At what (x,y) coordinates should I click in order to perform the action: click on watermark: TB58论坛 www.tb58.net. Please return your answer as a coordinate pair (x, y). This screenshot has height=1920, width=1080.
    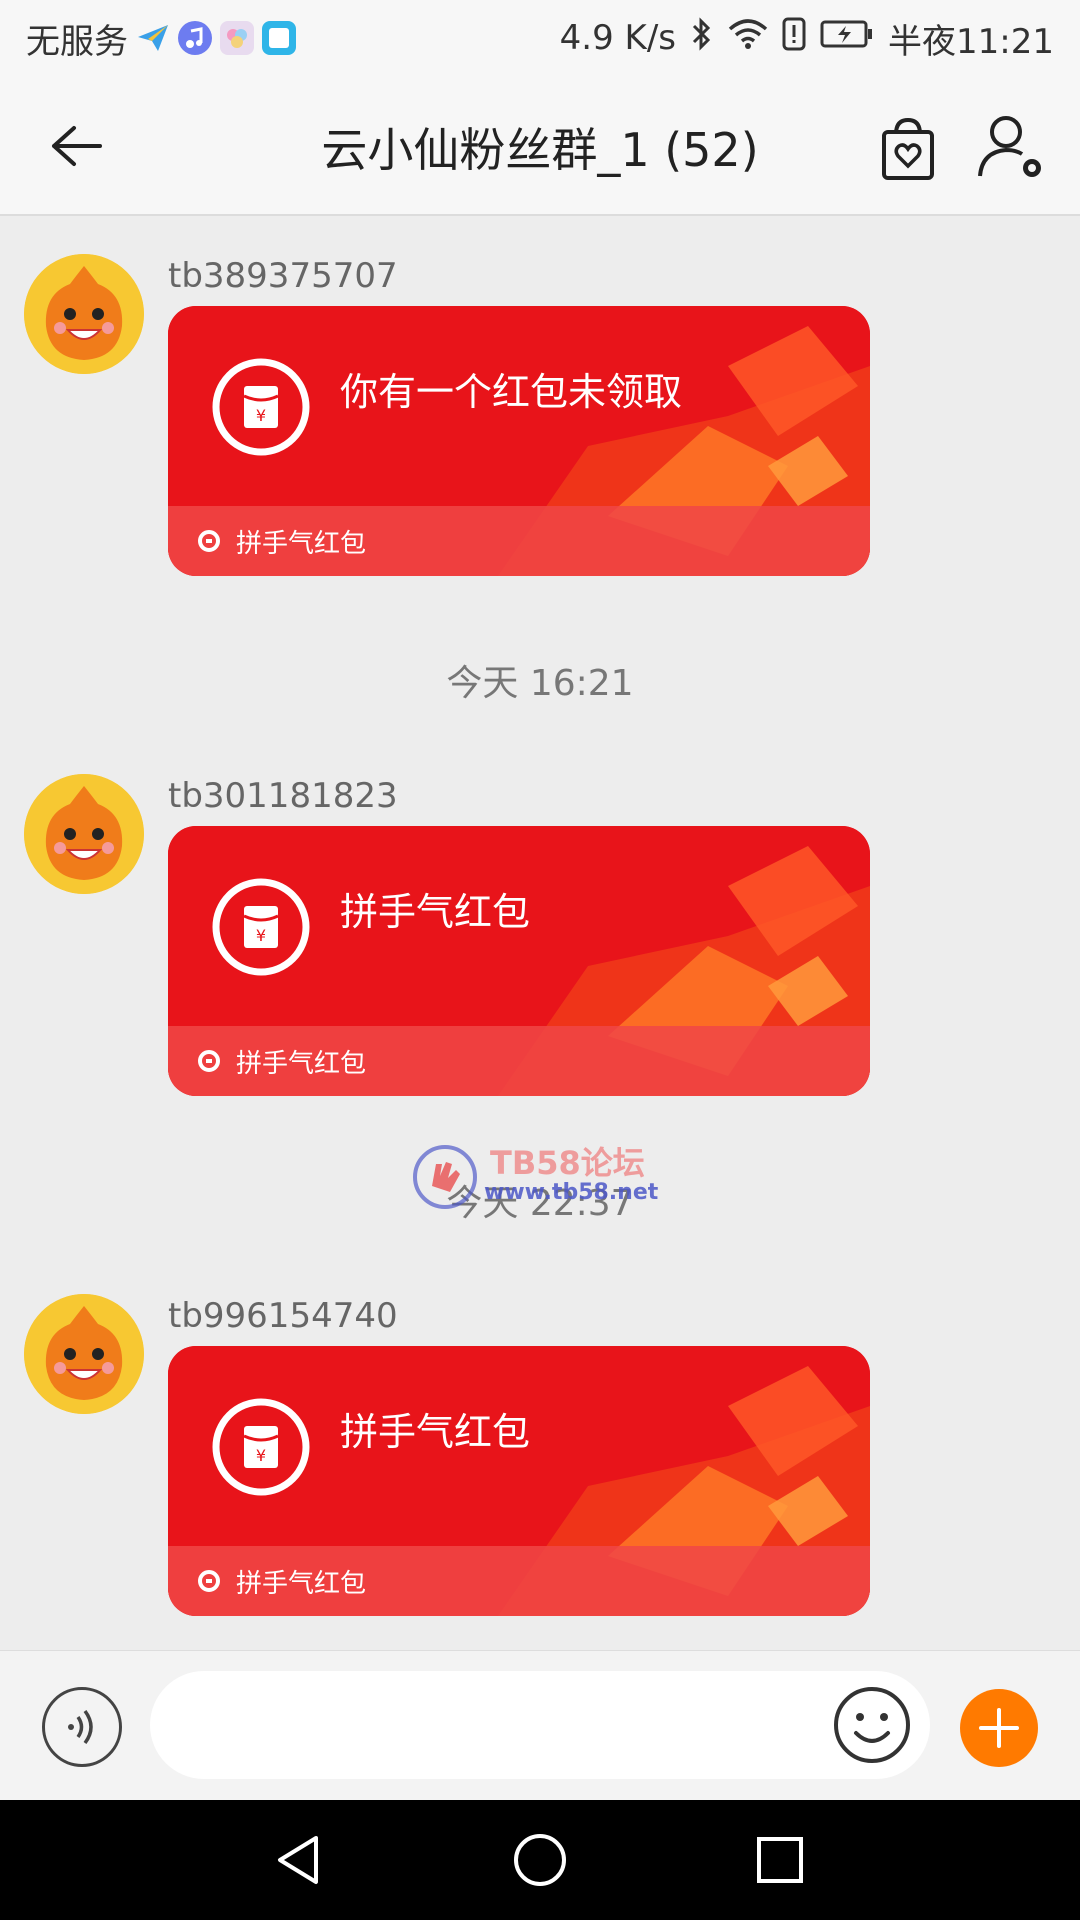
    Looking at the image, I should click on (540, 1178).